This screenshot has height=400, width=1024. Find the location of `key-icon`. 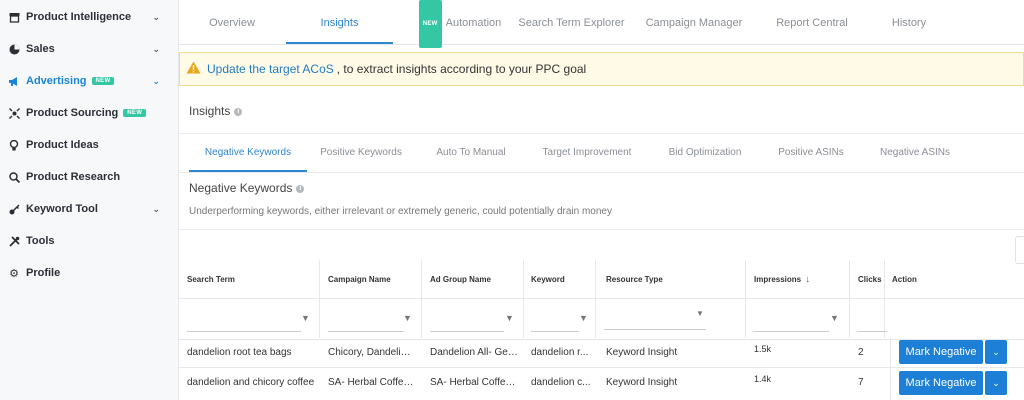

key-icon is located at coordinates (14, 209).